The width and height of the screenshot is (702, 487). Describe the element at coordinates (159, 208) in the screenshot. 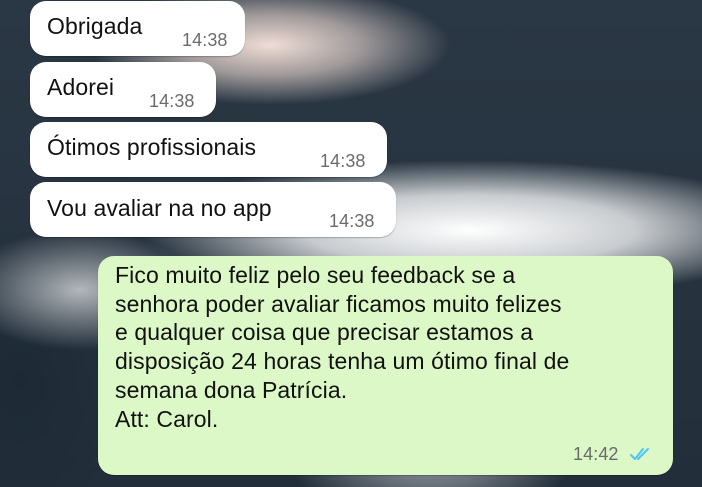

I see `message-text: Vou avaliar na no app` at that location.